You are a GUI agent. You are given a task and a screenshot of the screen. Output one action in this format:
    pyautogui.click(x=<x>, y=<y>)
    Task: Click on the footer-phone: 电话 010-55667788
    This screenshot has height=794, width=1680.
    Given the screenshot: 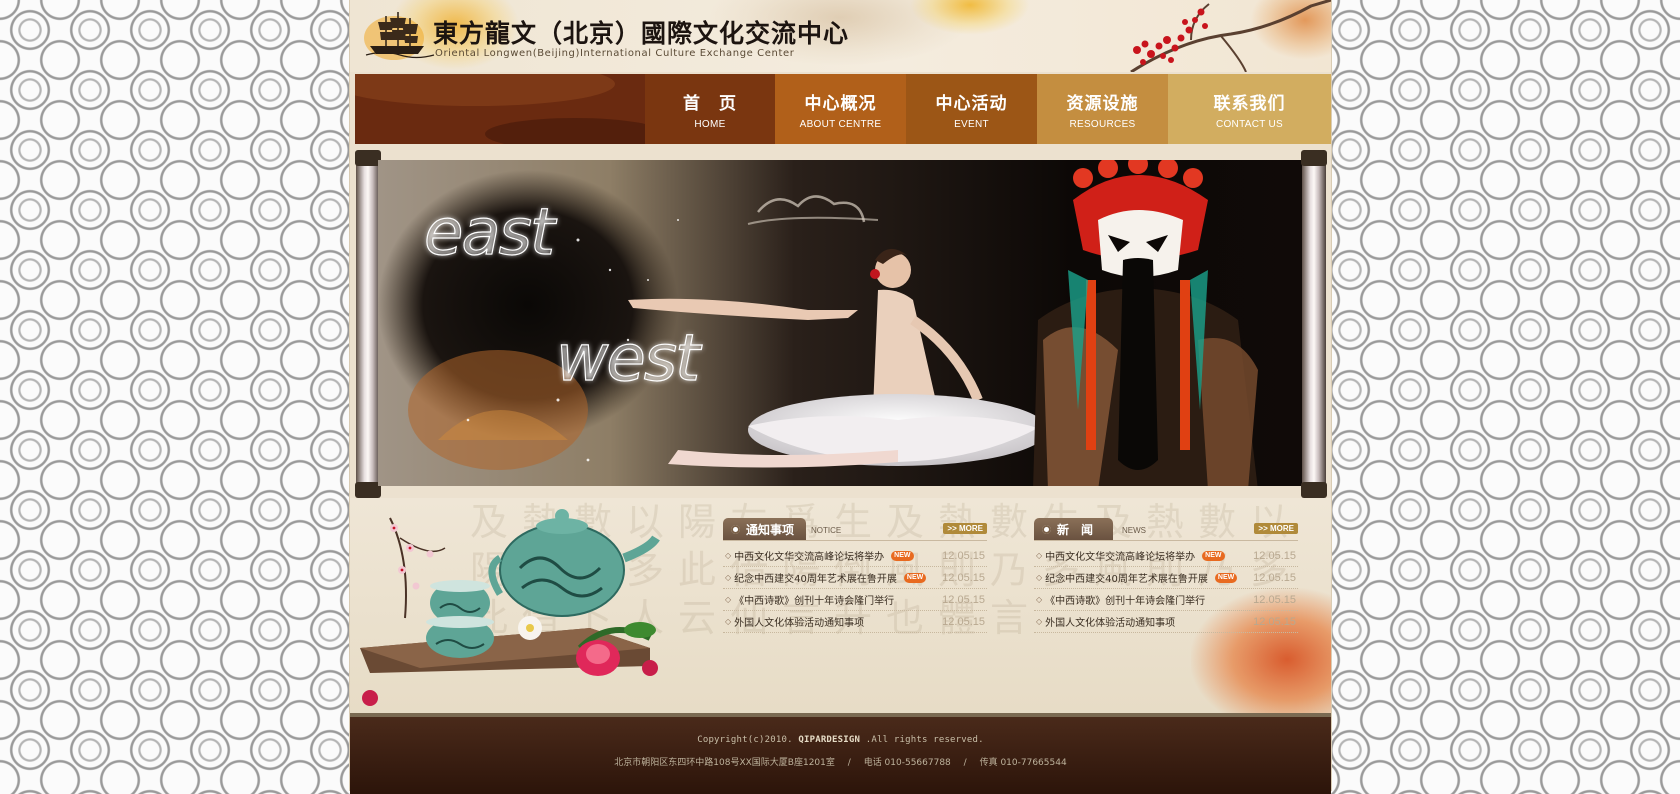 What is the action you would take?
    pyautogui.click(x=907, y=763)
    